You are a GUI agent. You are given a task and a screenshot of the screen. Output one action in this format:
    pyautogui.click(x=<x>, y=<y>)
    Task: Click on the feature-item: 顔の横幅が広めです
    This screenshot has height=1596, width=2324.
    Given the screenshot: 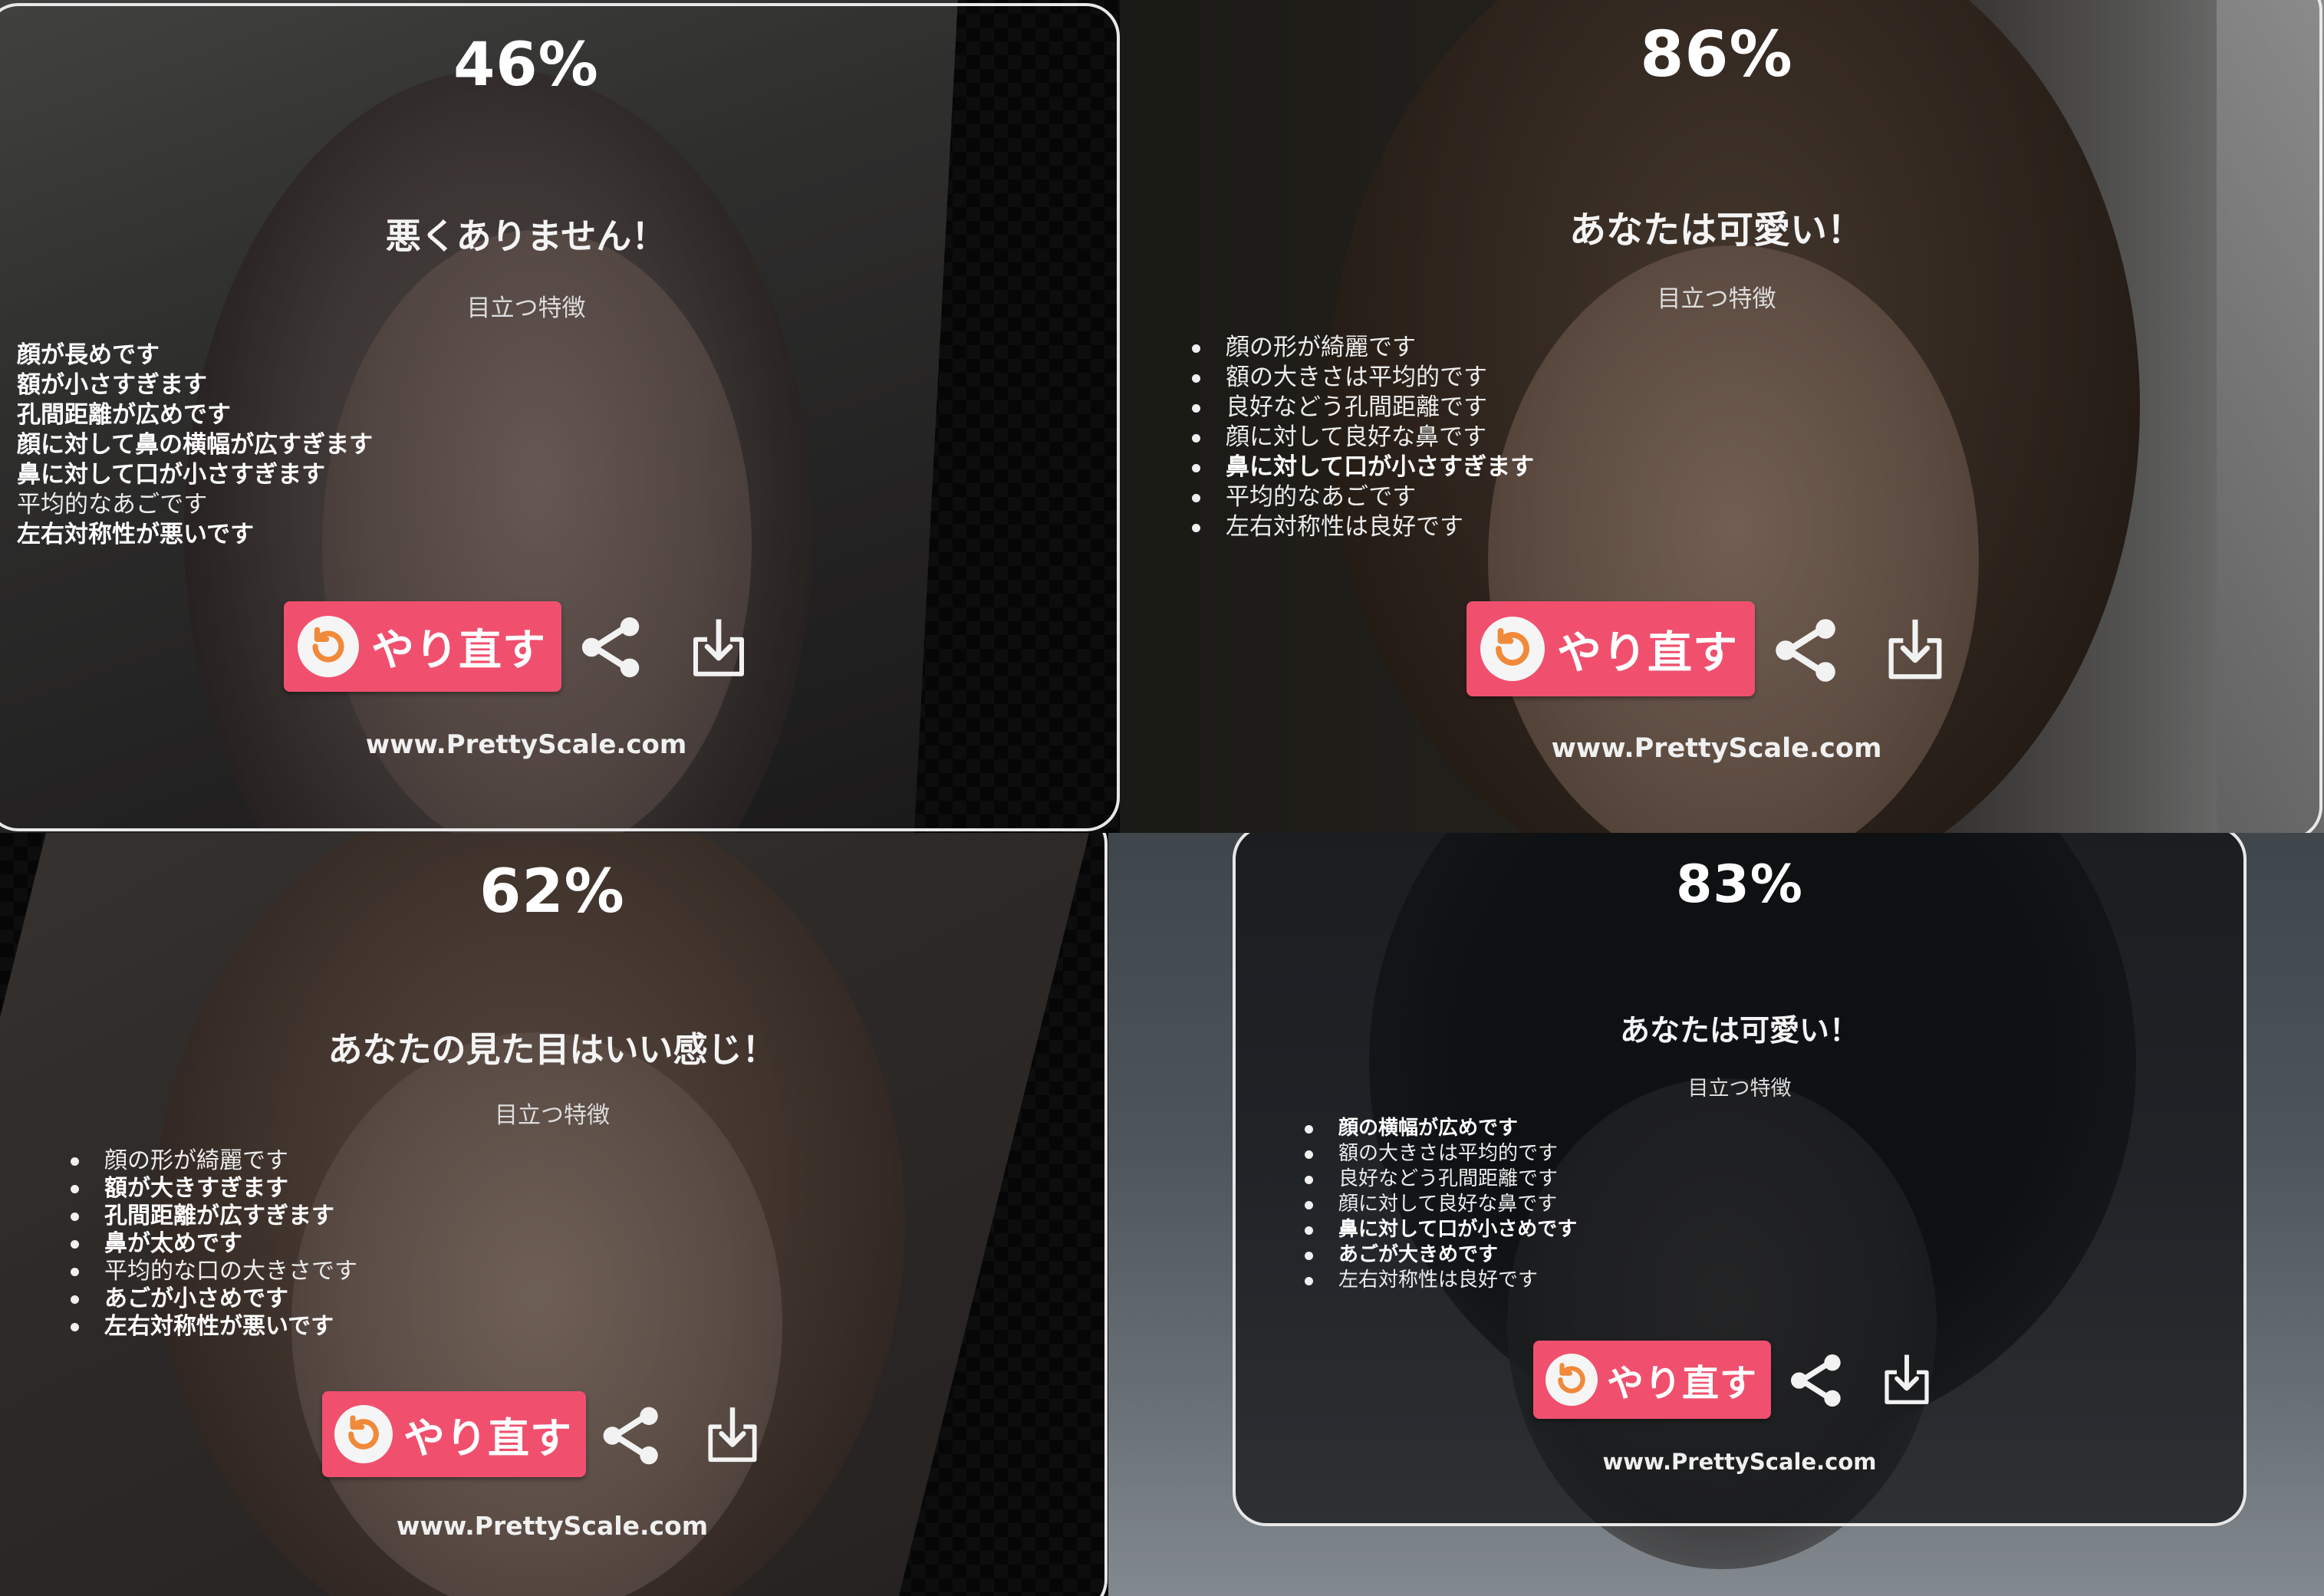 What is the action you would take?
    pyautogui.click(x=1441, y=1128)
    